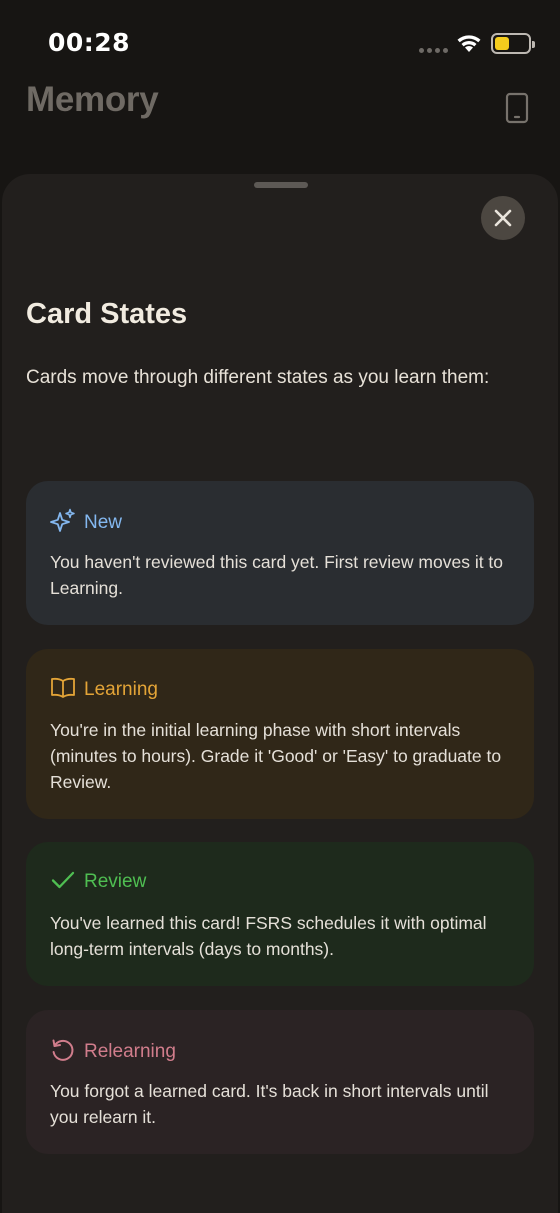  I want to click on book-icon, so click(63, 690).